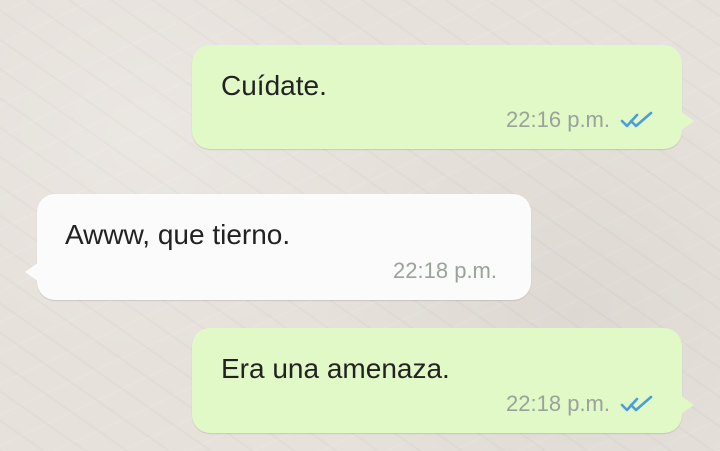 The image size is (720, 451). I want to click on message-text: Era una amenaza., so click(335, 368).